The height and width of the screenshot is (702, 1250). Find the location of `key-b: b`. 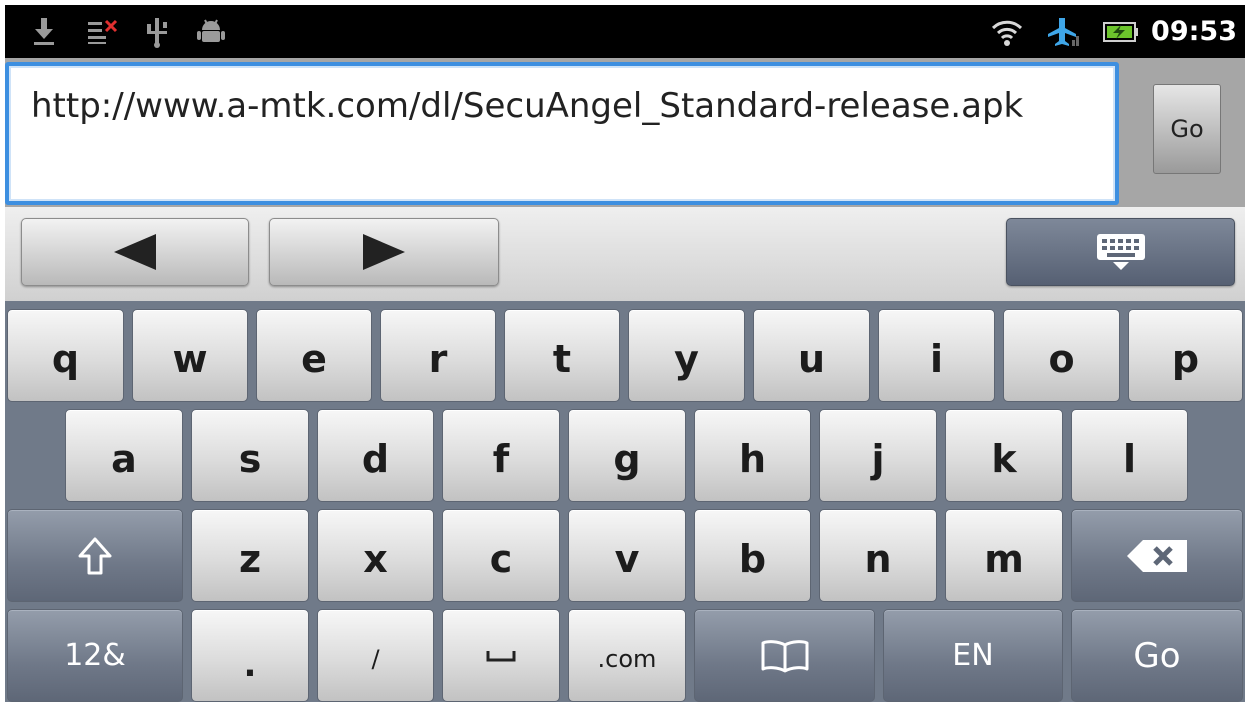

key-b: b is located at coordinates (752, 555).